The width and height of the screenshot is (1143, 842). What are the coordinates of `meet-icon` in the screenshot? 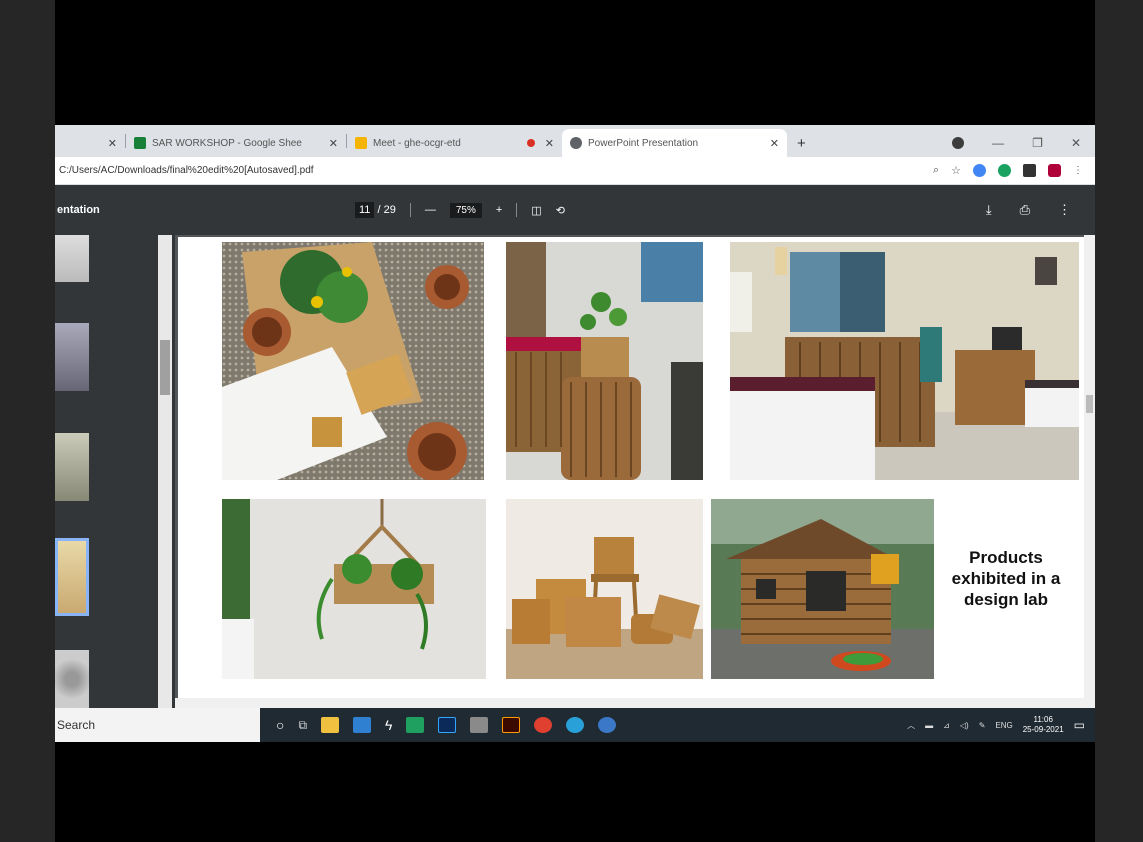 It's located at (361, 143).